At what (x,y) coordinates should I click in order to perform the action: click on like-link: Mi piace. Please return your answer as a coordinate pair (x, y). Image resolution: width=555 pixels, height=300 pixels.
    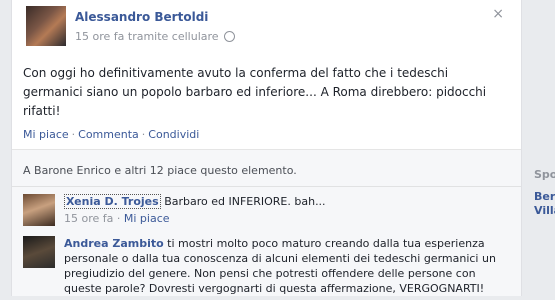
    Looking at the image, I should click on (46, 134).